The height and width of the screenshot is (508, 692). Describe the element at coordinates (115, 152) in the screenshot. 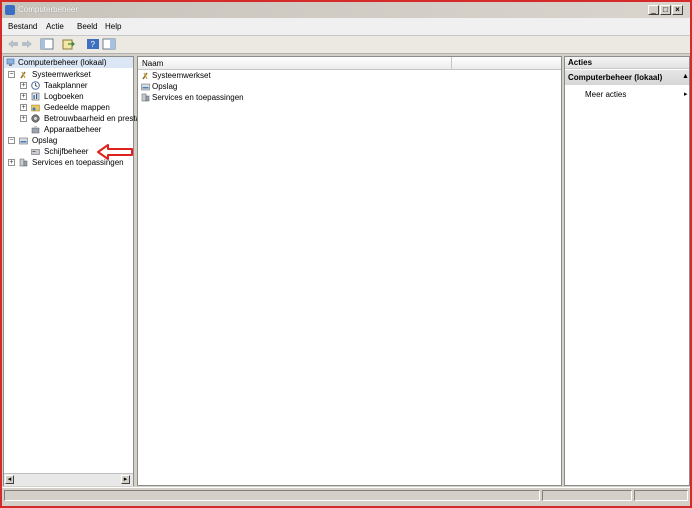

I see `annotation-arrow-icon` at that location.